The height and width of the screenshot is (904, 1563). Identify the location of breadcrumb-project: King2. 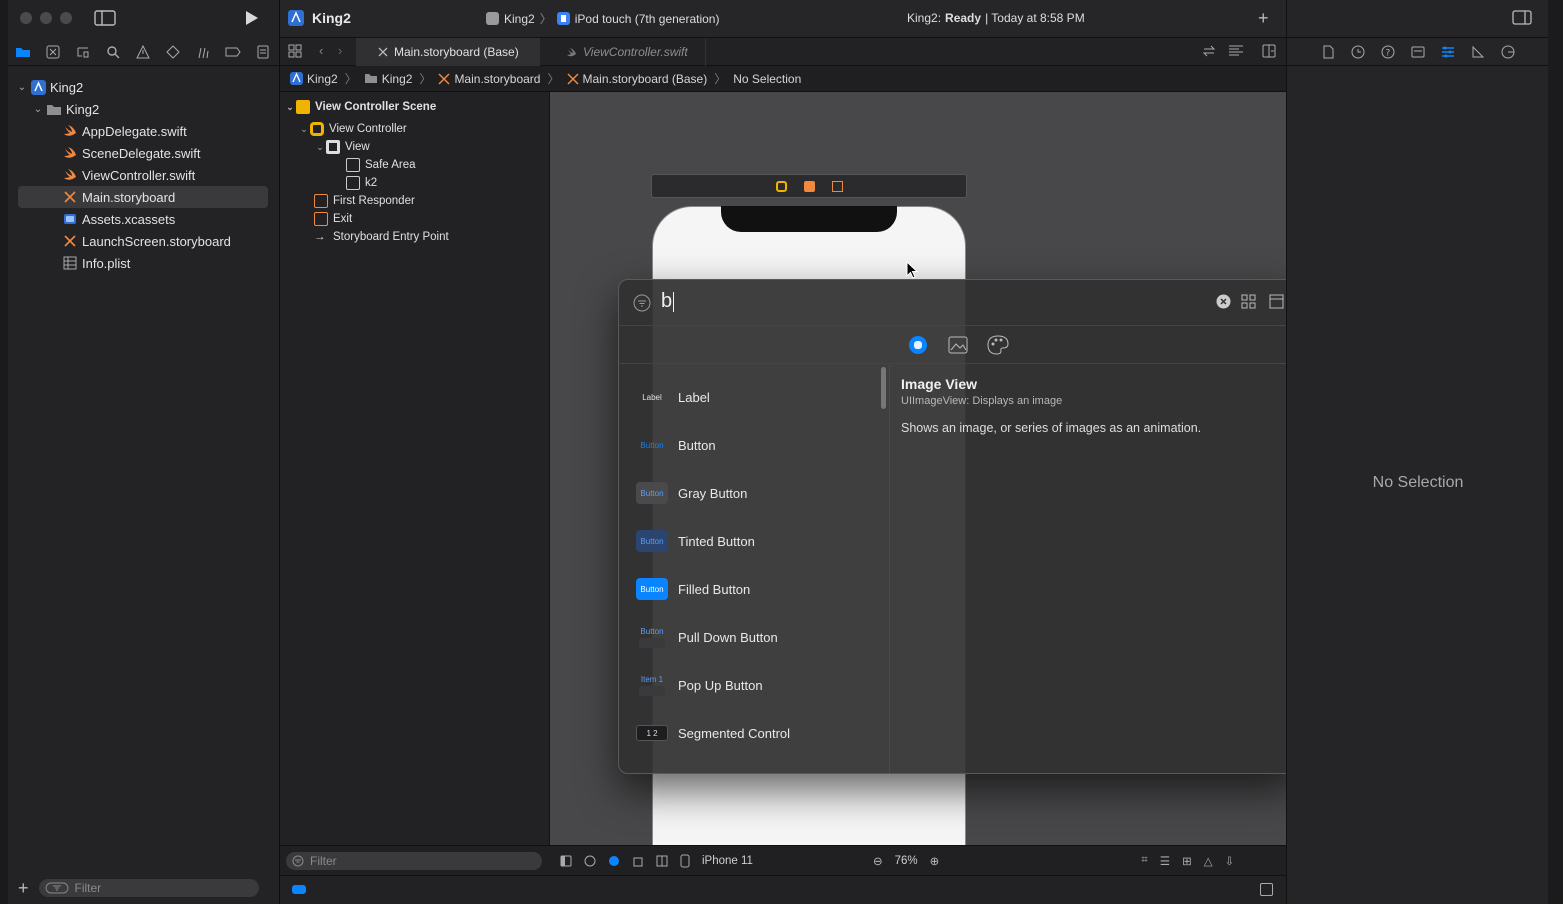
(322, 79).